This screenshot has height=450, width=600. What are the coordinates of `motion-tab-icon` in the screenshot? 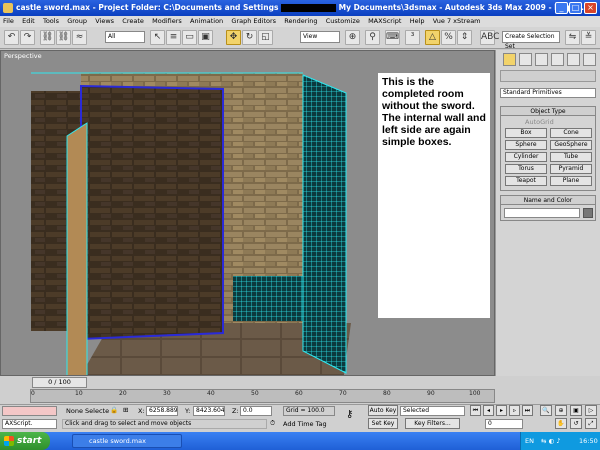 It's located at (557, 59).